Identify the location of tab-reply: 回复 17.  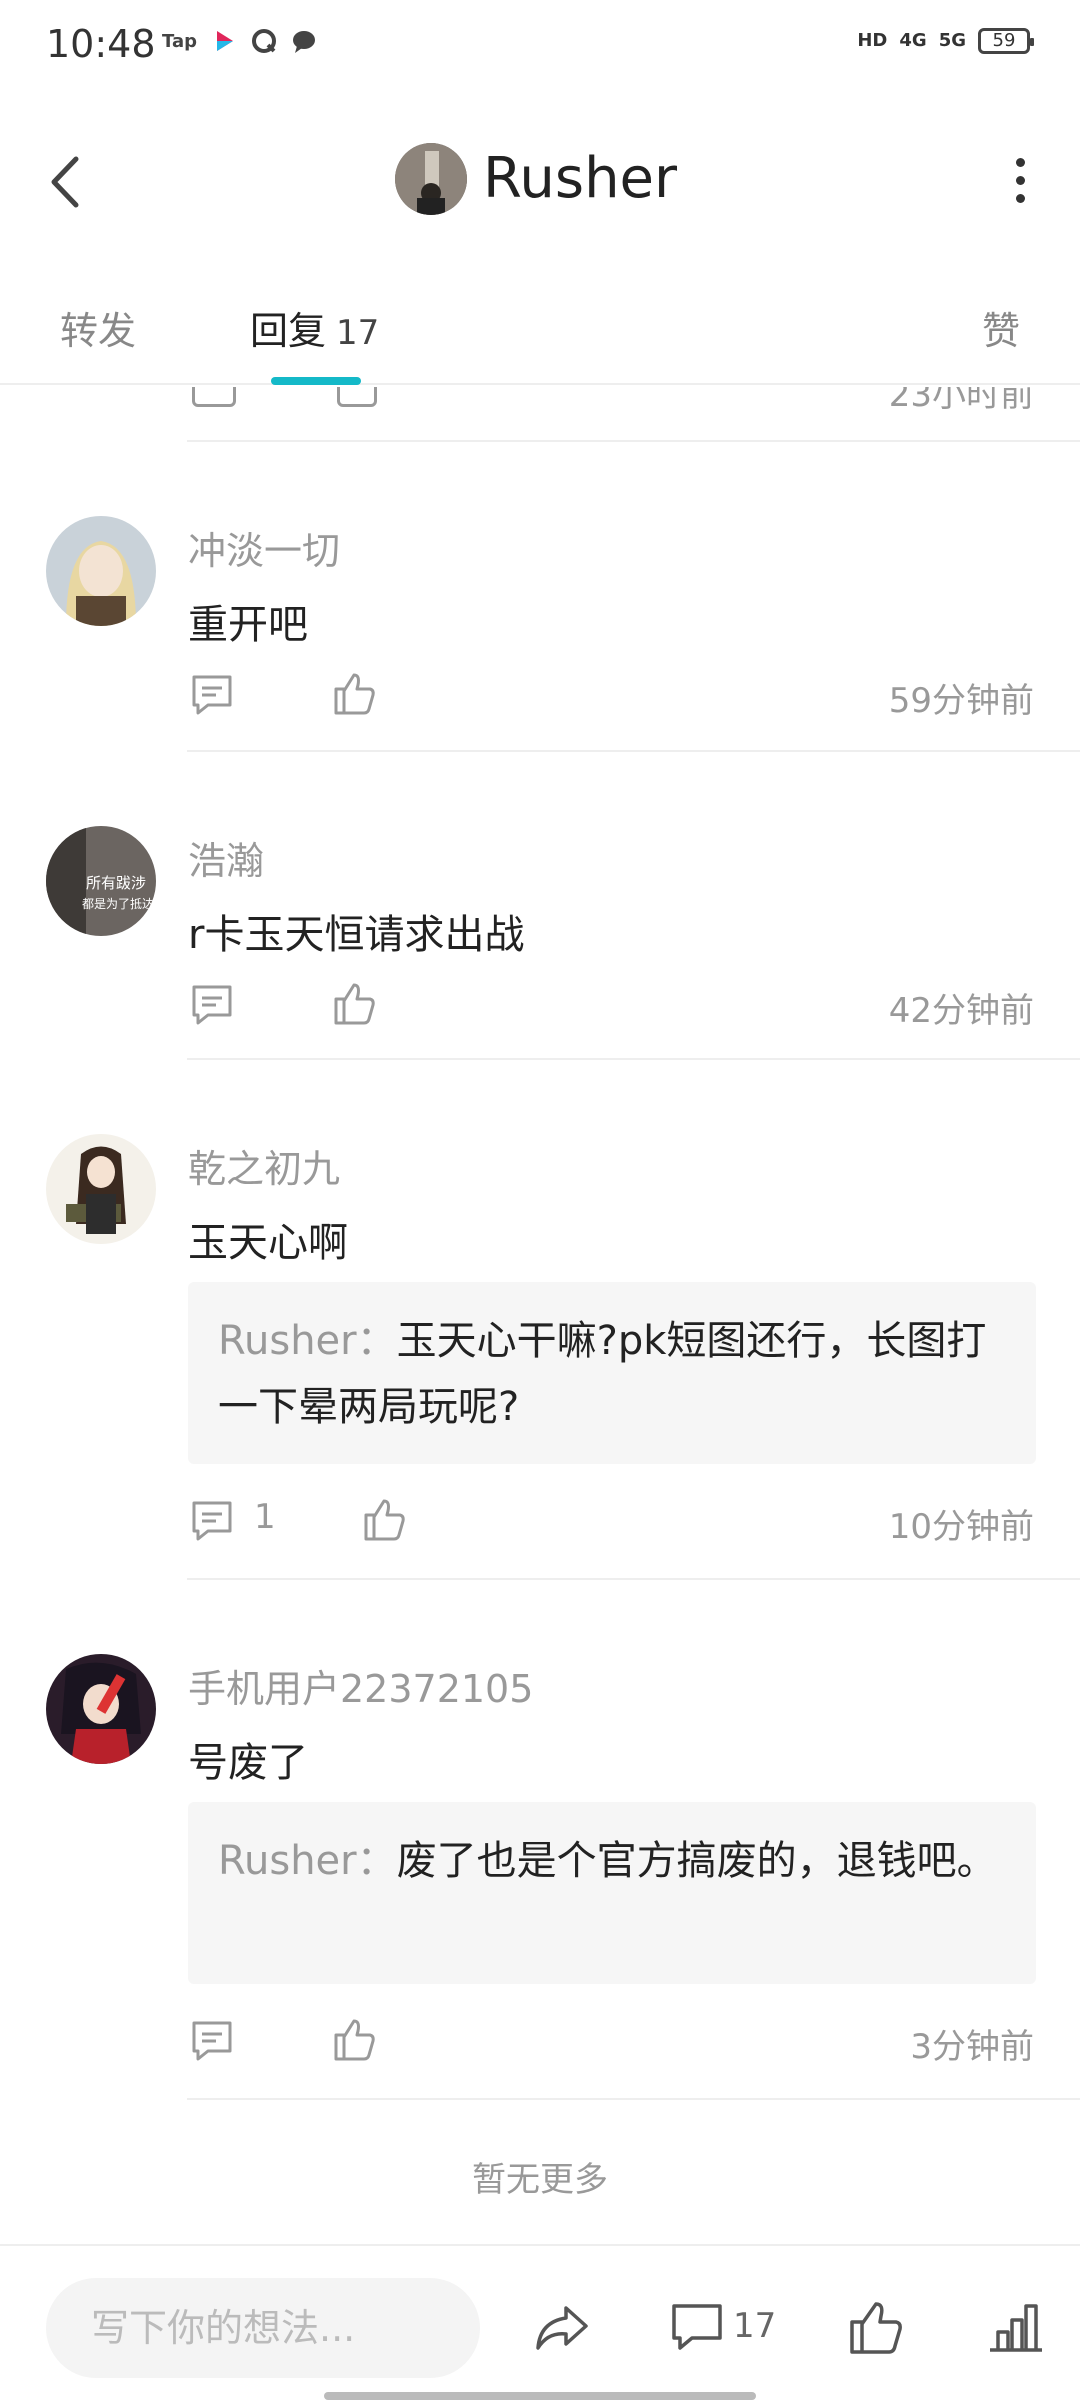
(314, 327).